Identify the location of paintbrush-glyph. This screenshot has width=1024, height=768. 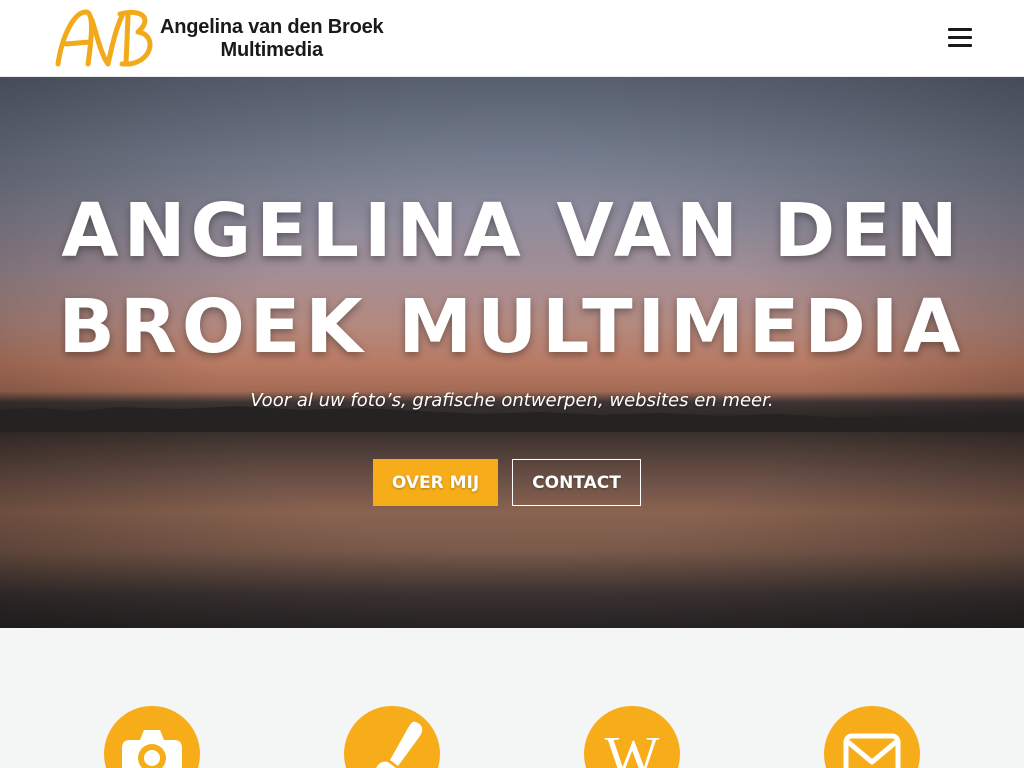
(399, 744).